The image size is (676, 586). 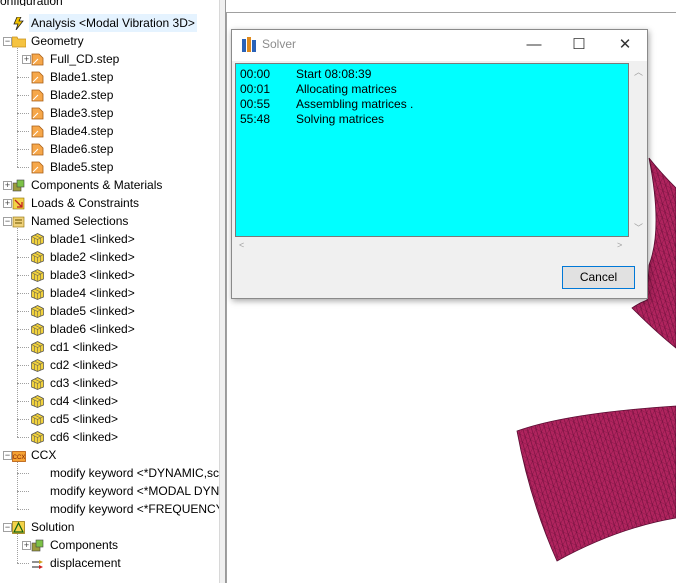 What do you see at coordinates (92, 275) in the screenshot?
I see `tree-item-label: blade3 <linked>` at bounding box center [92, 275].